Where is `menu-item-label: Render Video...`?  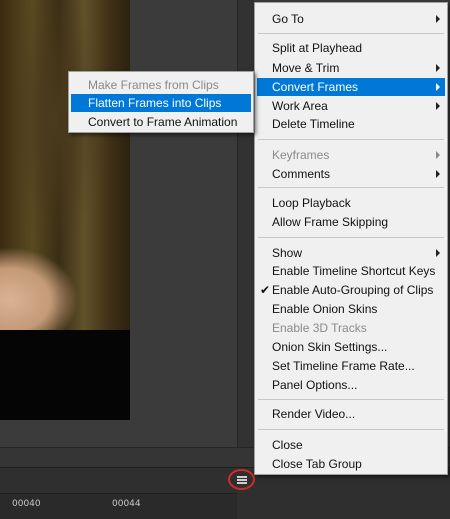
menu-item-label: Render Video... is located at coordinates (314, 414).